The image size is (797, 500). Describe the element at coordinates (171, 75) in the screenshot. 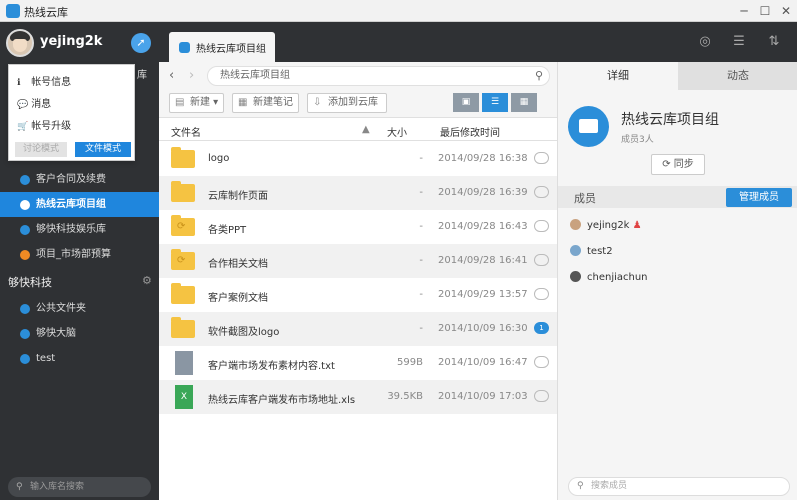

I see `back-arrow-icon: ‹` at that location.